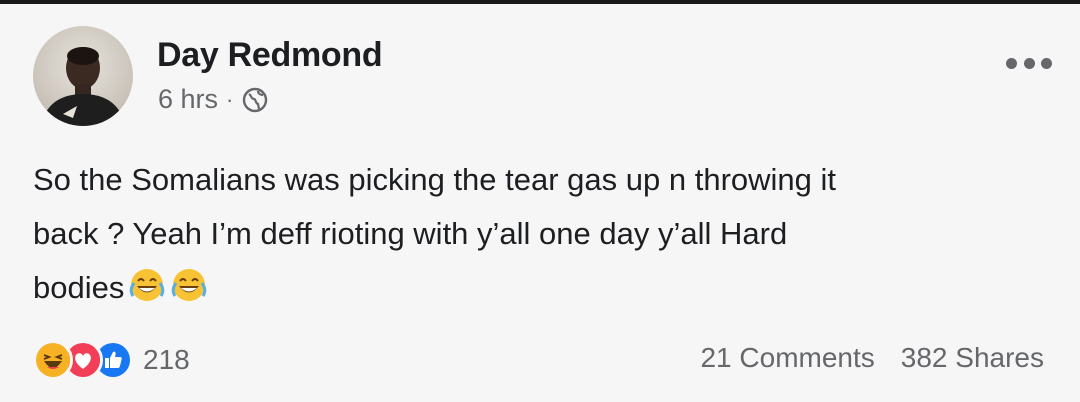  Describe the element at coordinates (255, 100) in the screenshot. I see `globe-icon` at that location.